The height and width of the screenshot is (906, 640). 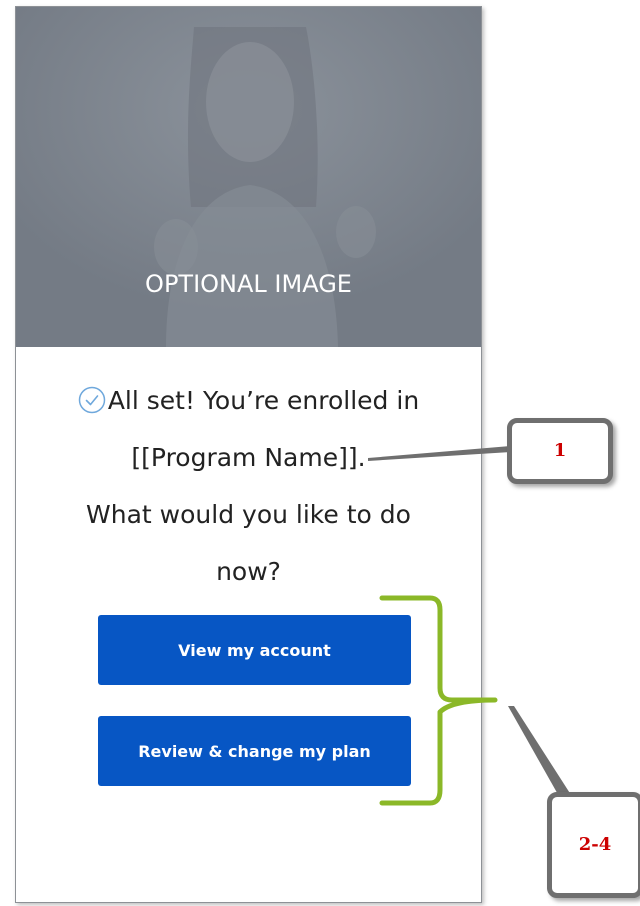 I want to click on message-line-2: [[Program Name]]., so click(x=248, y=457).